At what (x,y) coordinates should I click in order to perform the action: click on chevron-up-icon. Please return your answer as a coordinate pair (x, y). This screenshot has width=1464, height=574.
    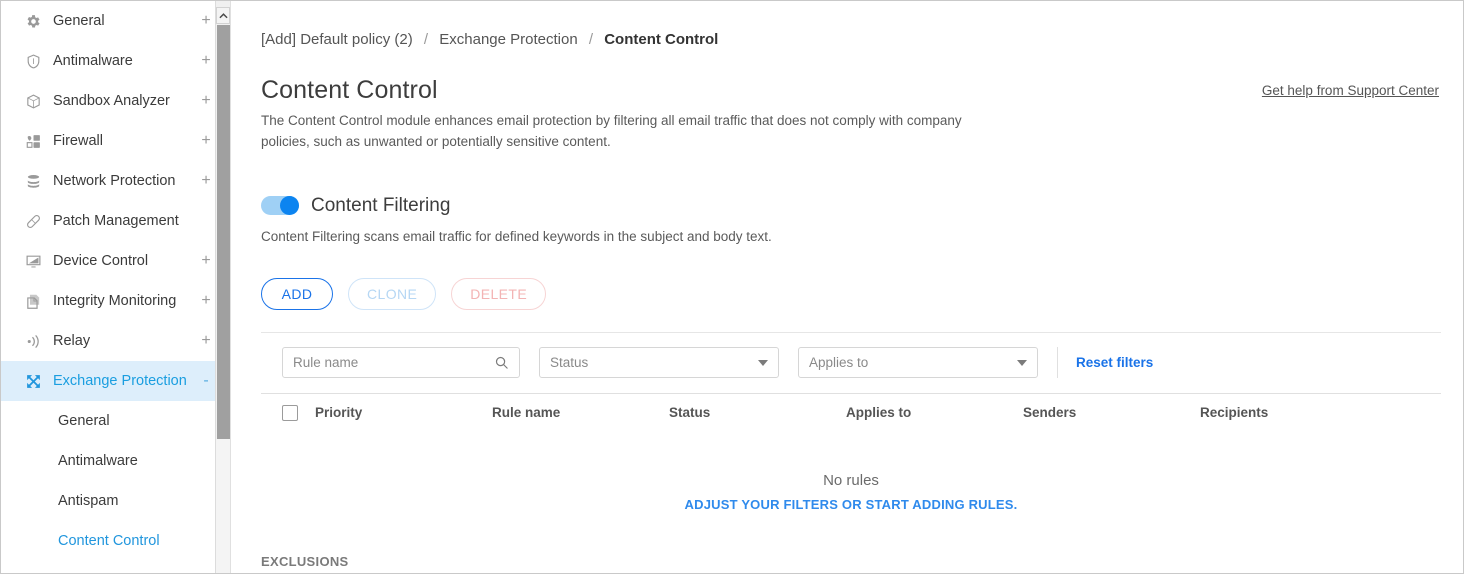
    Looking at the image, I should click on (223, 15).